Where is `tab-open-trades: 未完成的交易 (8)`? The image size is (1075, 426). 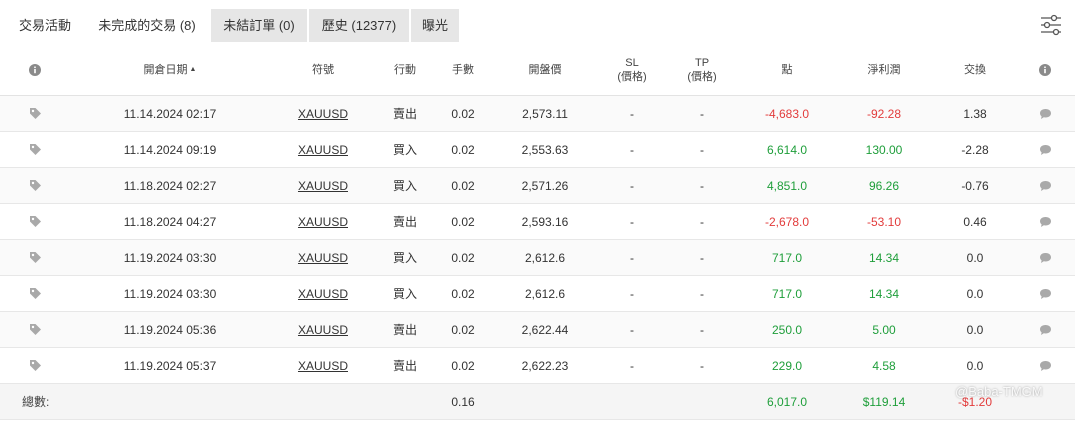 tab-open-trades: 未完成的交易 (8) is located at coordinates (147, 26).